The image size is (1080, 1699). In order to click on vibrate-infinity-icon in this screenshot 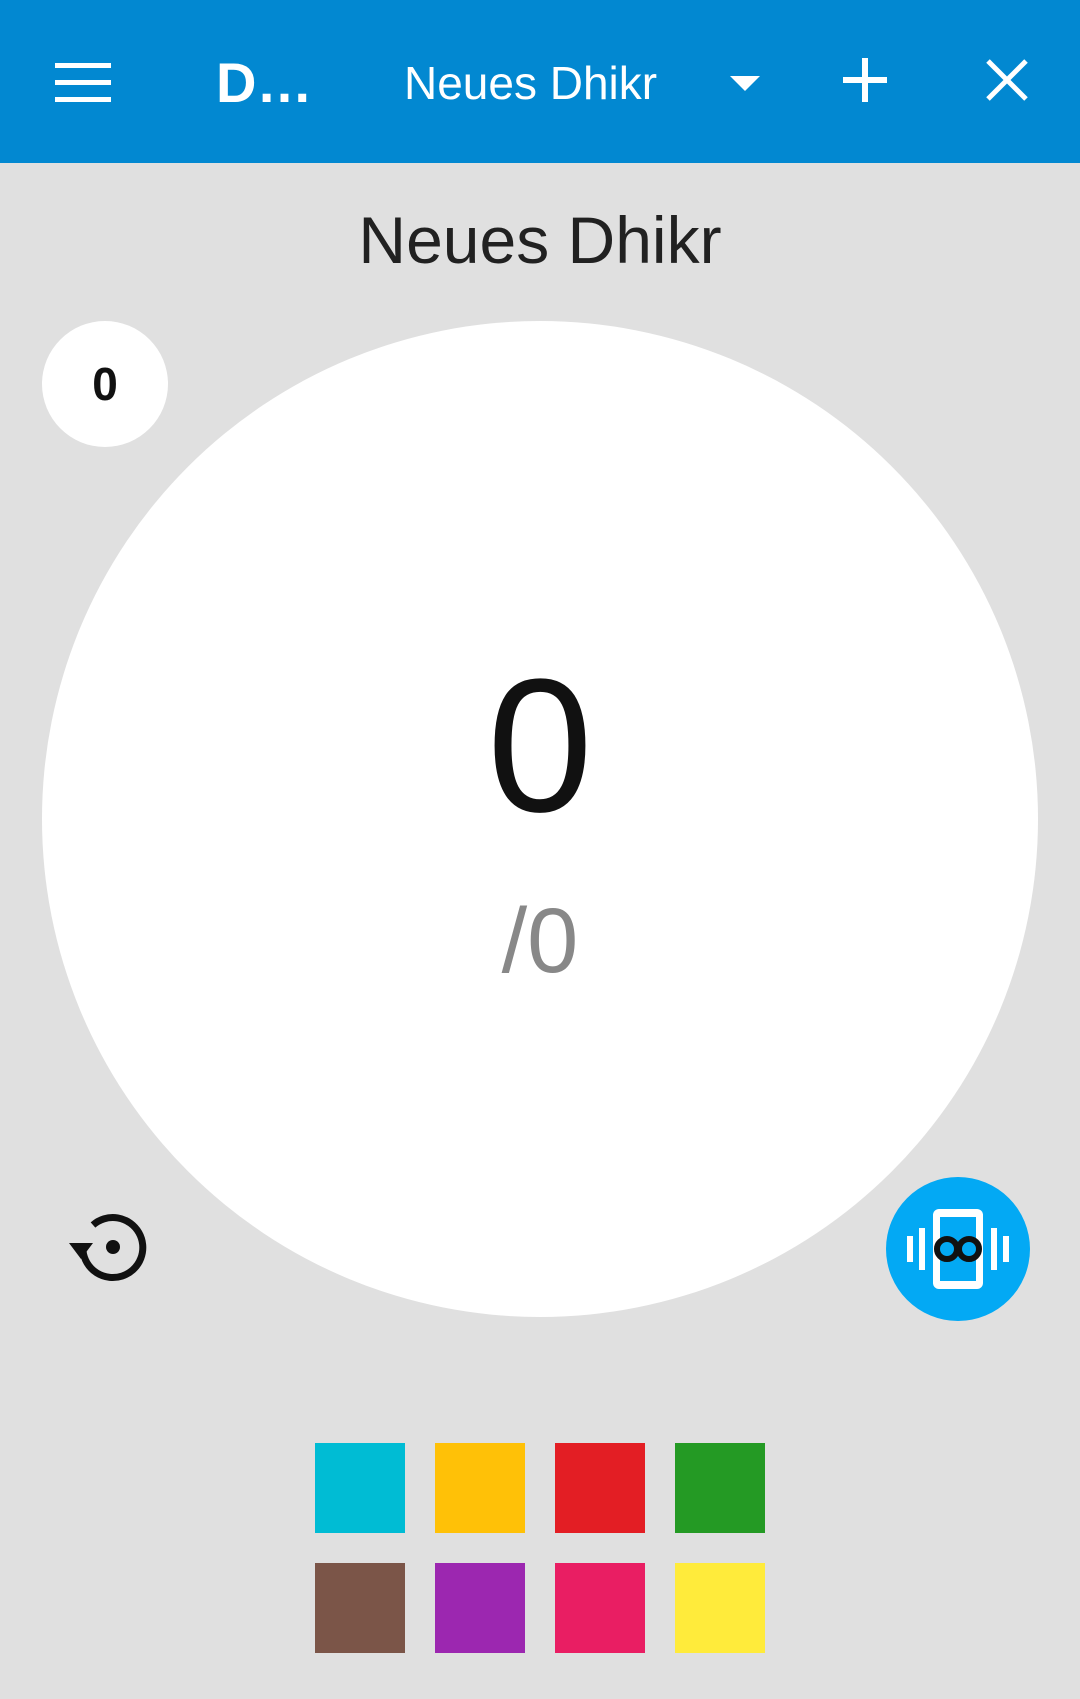, I will do `click(958, 1249)`.